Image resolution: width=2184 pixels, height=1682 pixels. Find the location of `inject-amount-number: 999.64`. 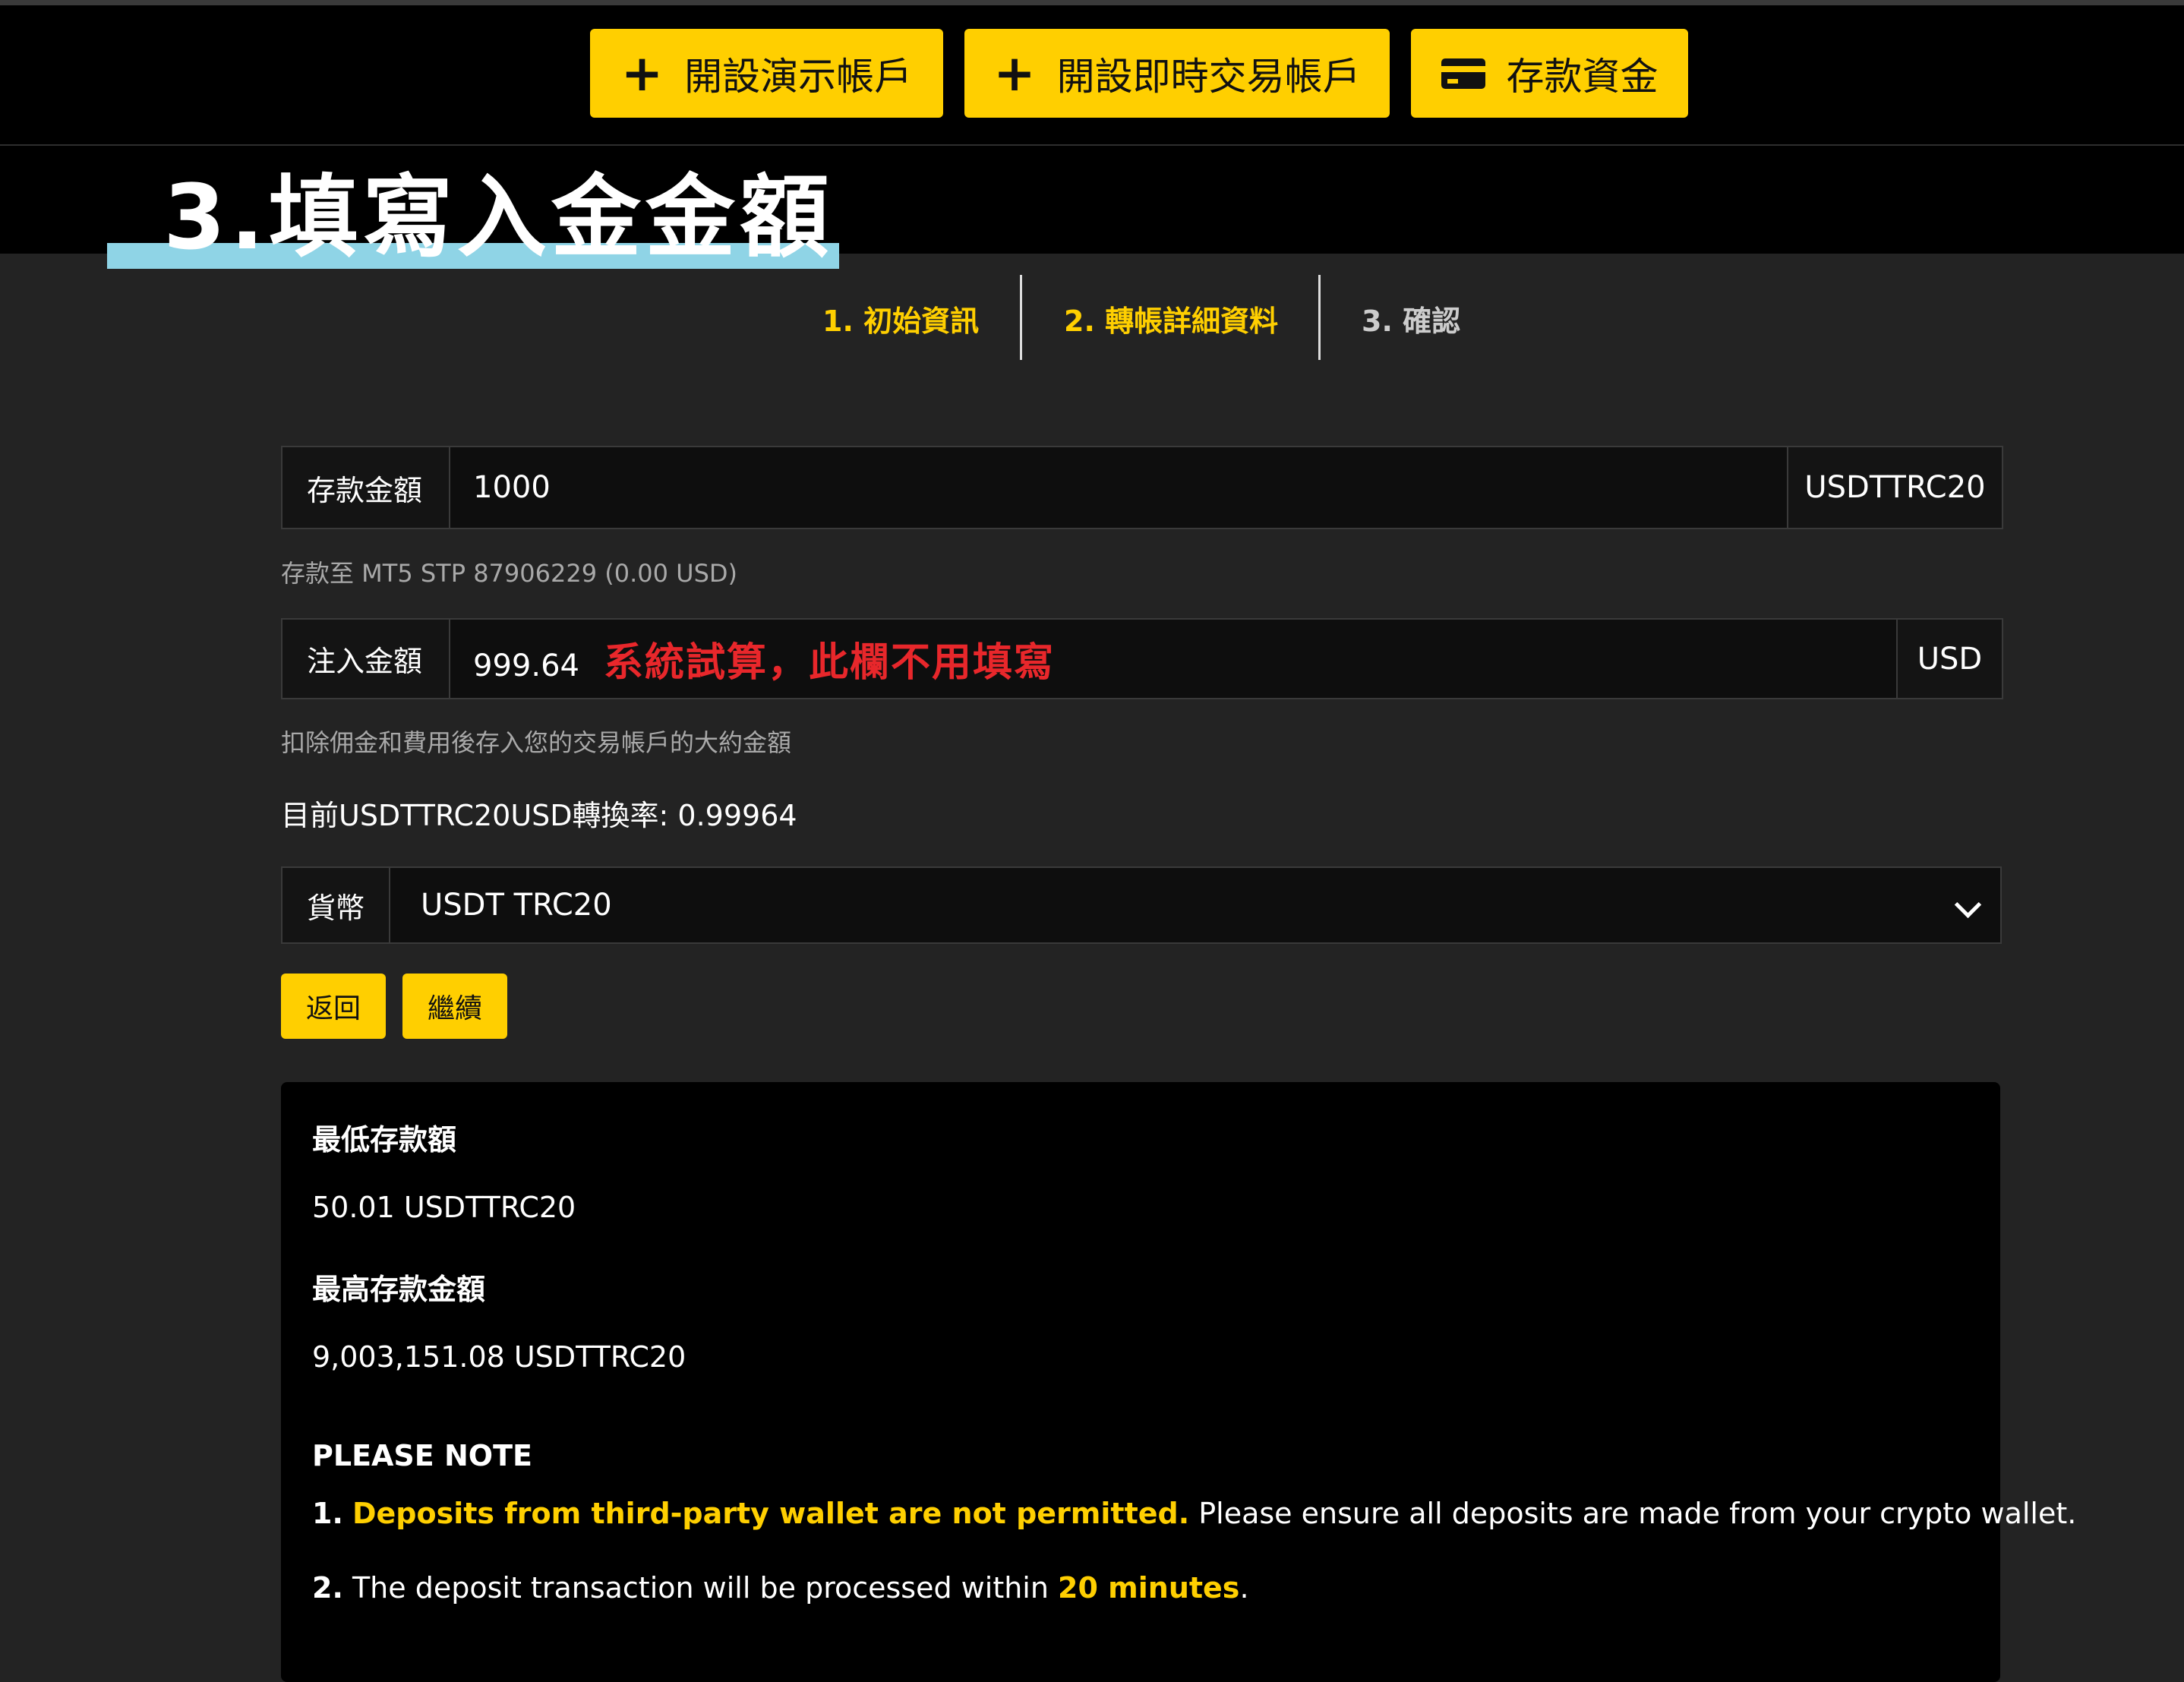

inject-amount-number: 999.64 is located at coordinates (526, 666).